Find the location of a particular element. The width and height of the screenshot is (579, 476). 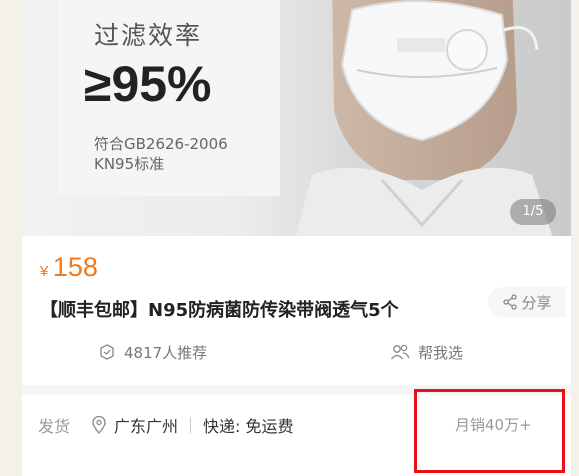

recommend-count: 4817人推荐 is located at coordinates (152, 352).